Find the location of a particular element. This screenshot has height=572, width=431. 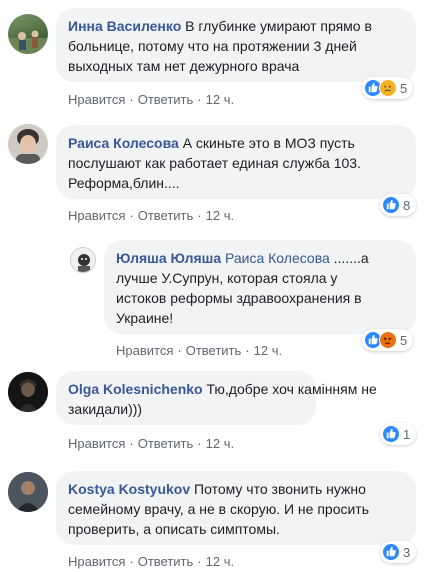

sad-icon is located at coordinates (388, 88).